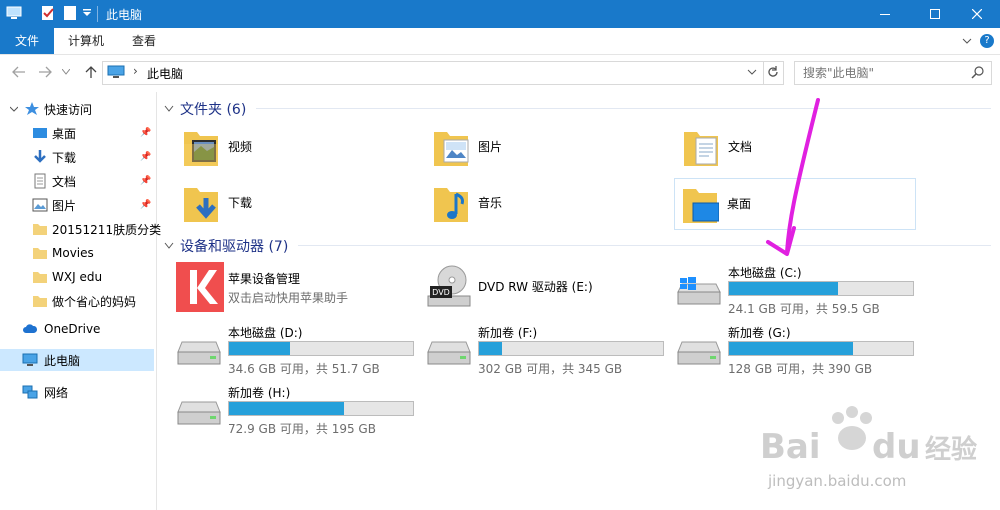 The image size is (1000, 510). What do you see at coordinates (490, 203) in the screenshot?
I see `folder-label: 音乐` at bounding box center [490, 203].